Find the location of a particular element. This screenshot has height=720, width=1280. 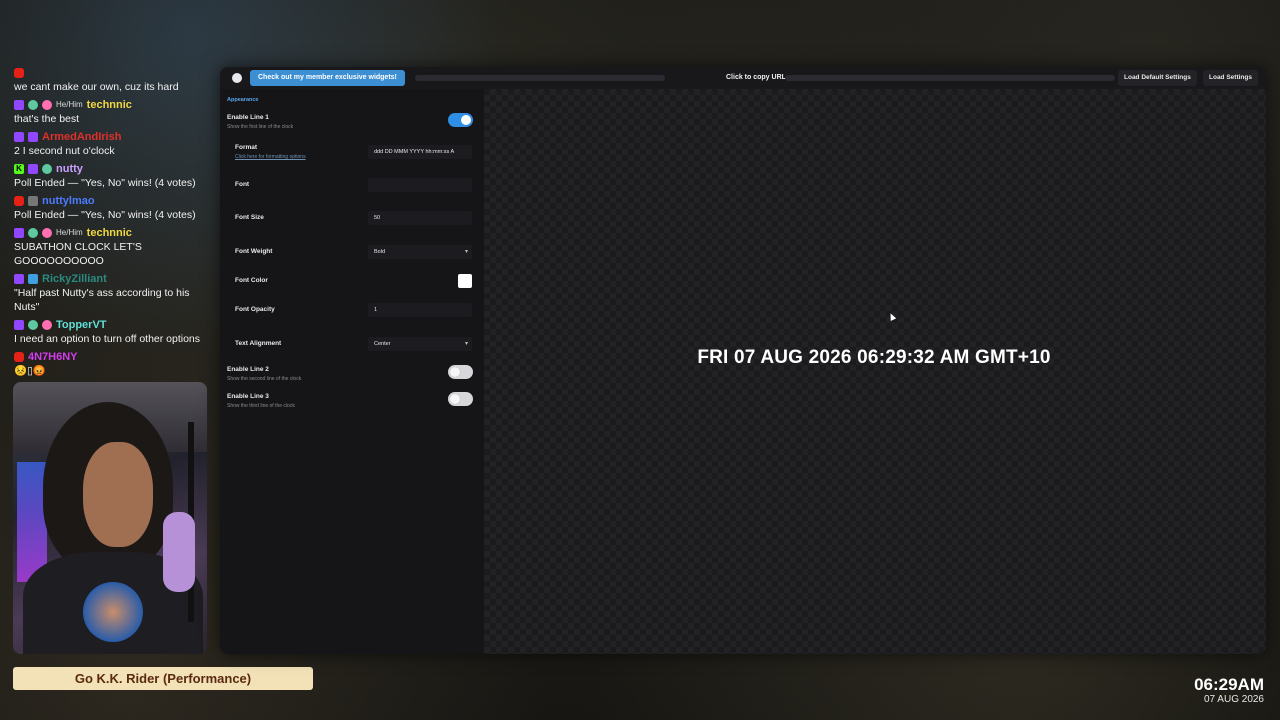

chat-message-header: RickyZilliant is located at coordinates (114, 279).